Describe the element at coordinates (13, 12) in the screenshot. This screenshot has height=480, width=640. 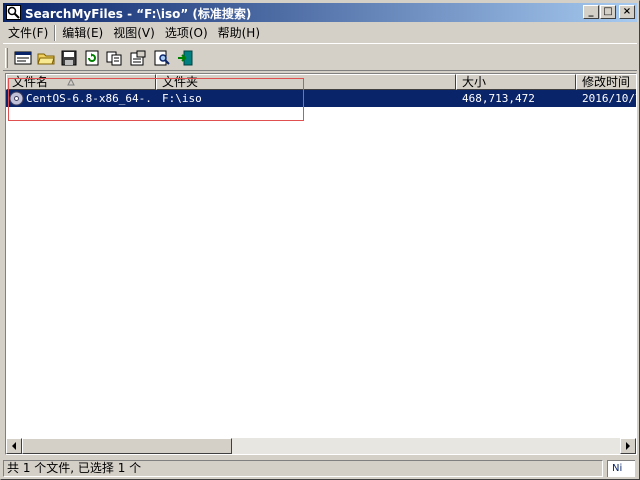
I see `app-icon` at that location.